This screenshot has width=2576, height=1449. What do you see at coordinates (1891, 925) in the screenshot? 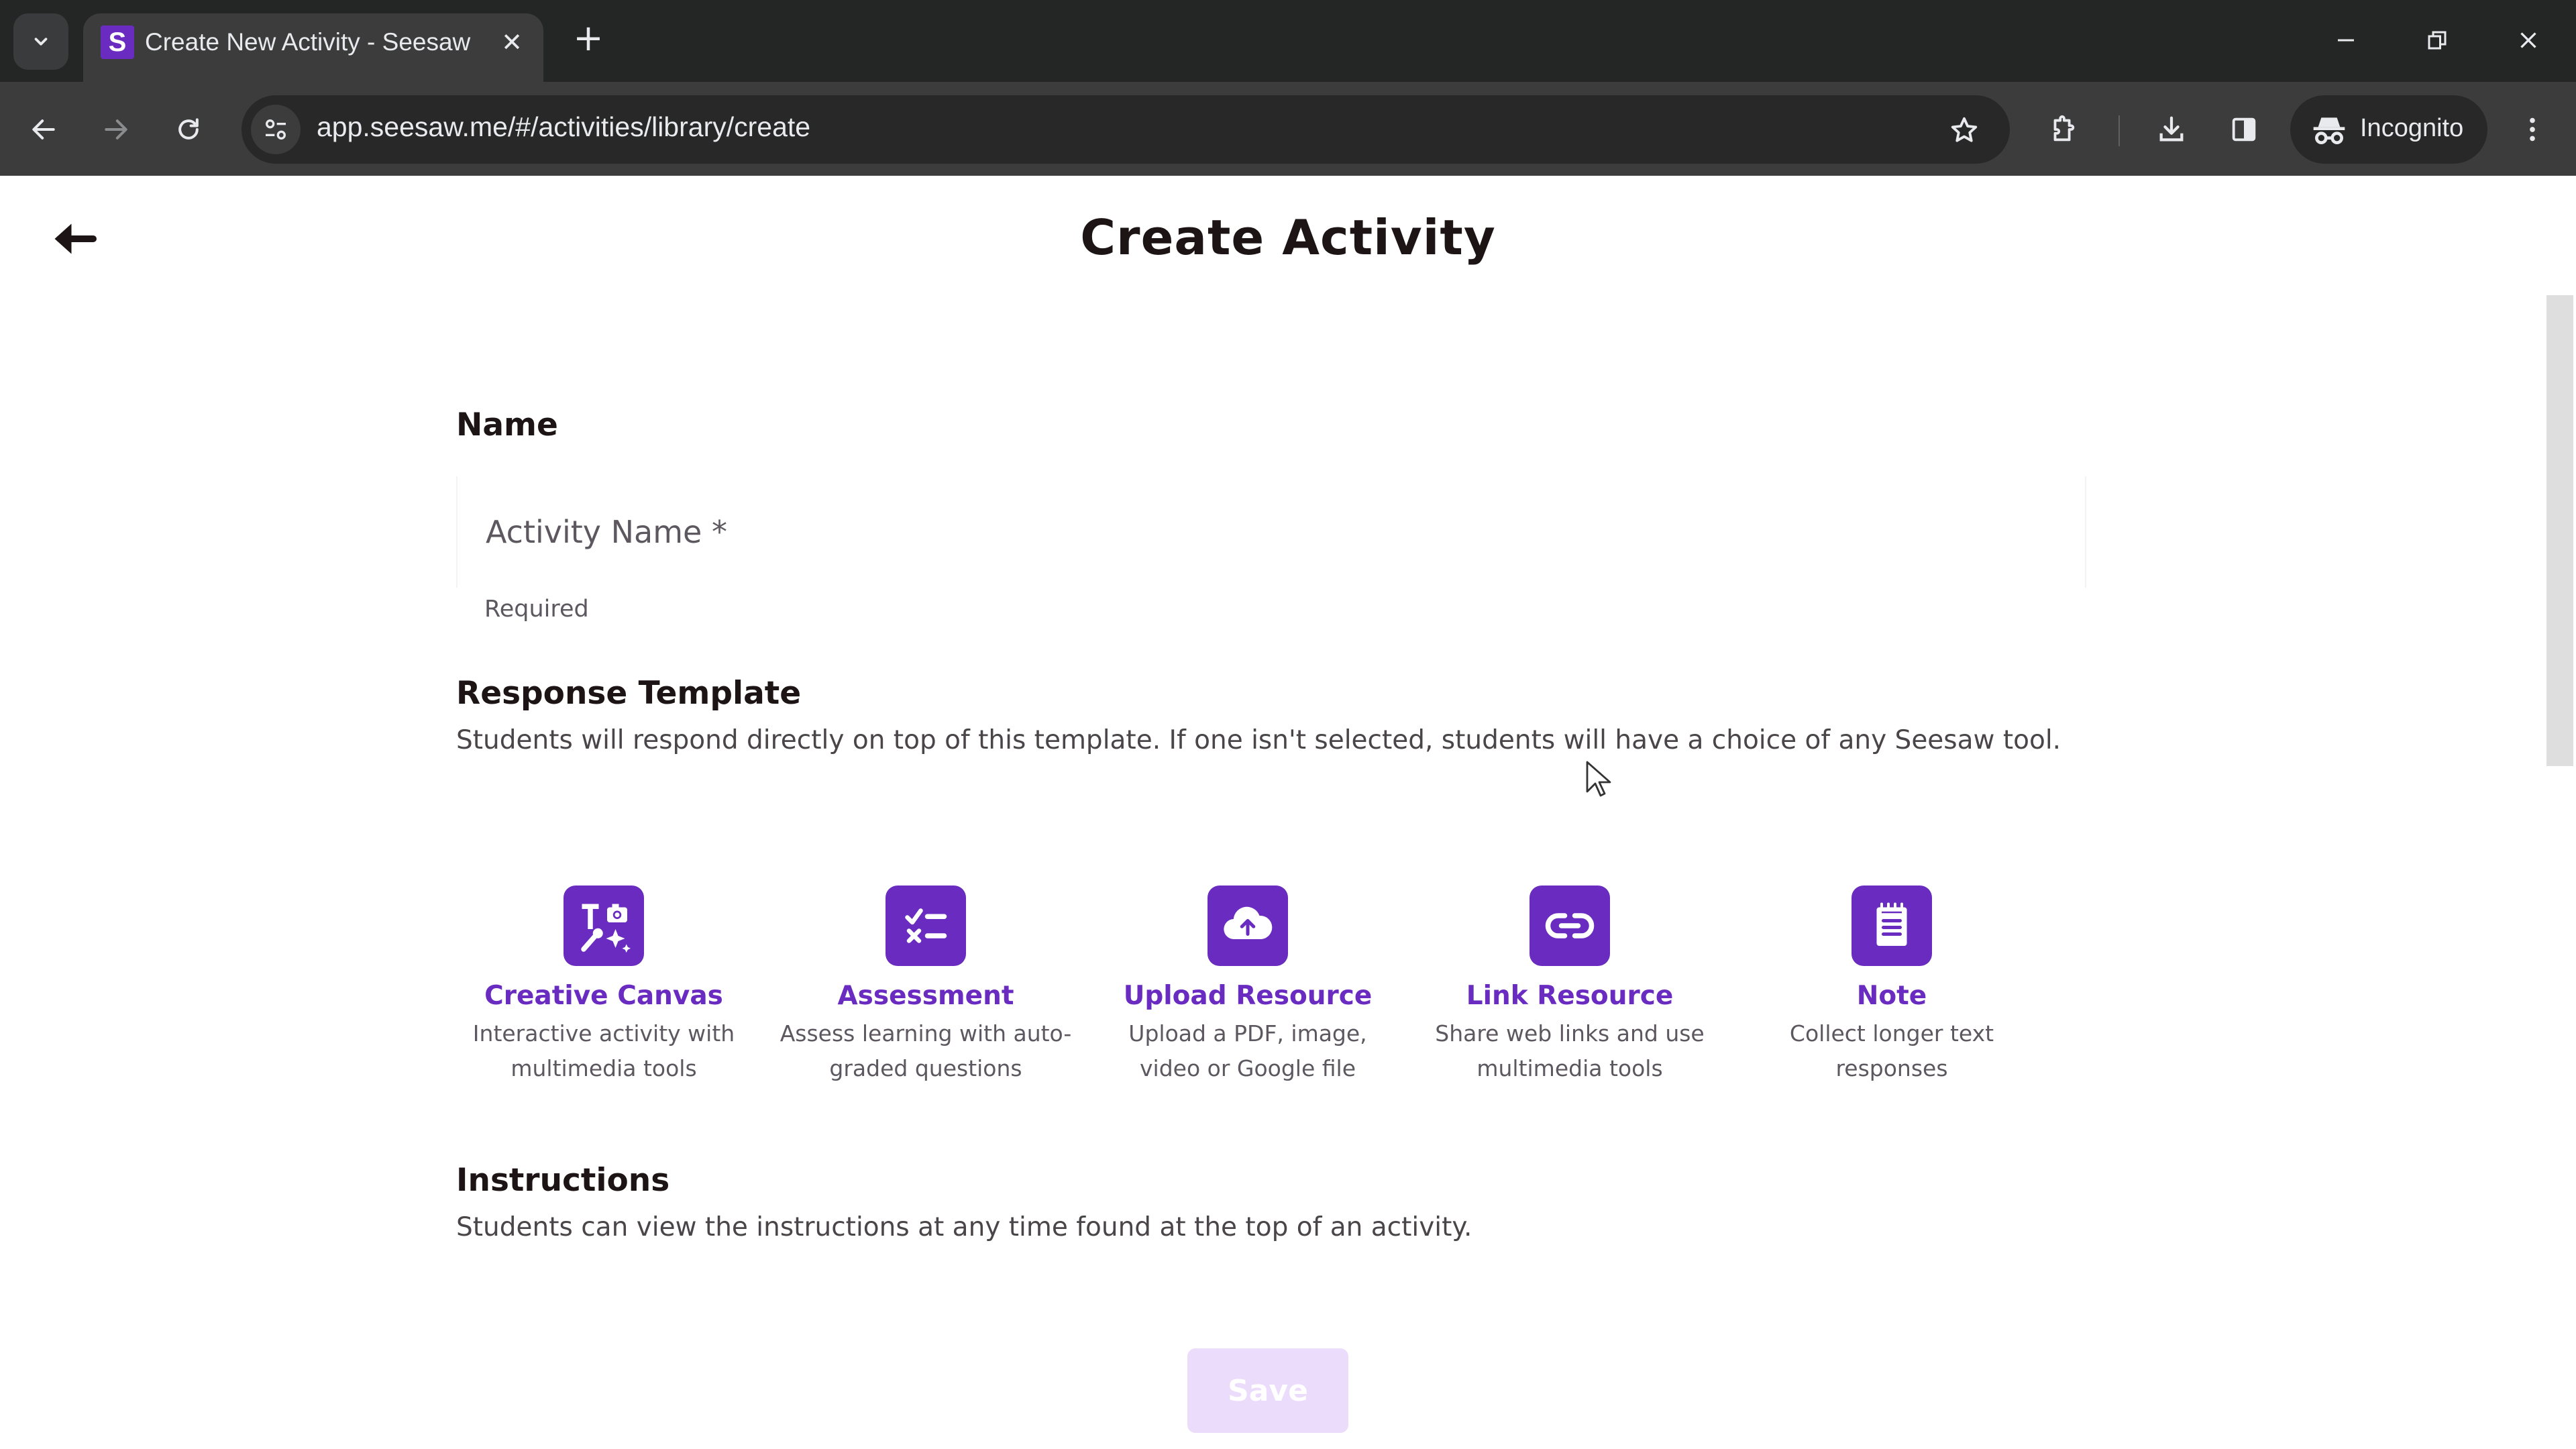
I see `notepad-icon` at bounding box center [1891, 925].